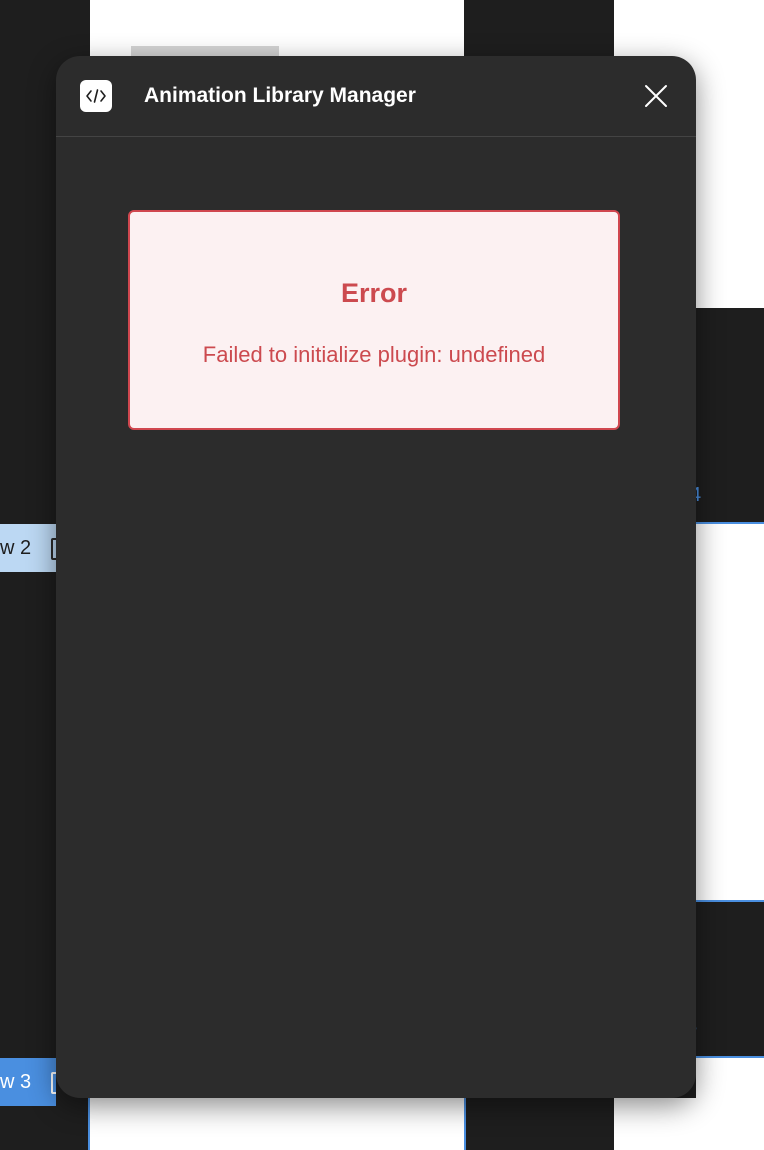 This screenshot has height=1150, width=764. What do you see at coordinates (374, 293) in the screenshot?
I see `error-title: Error` at bounding box center [374, 293].